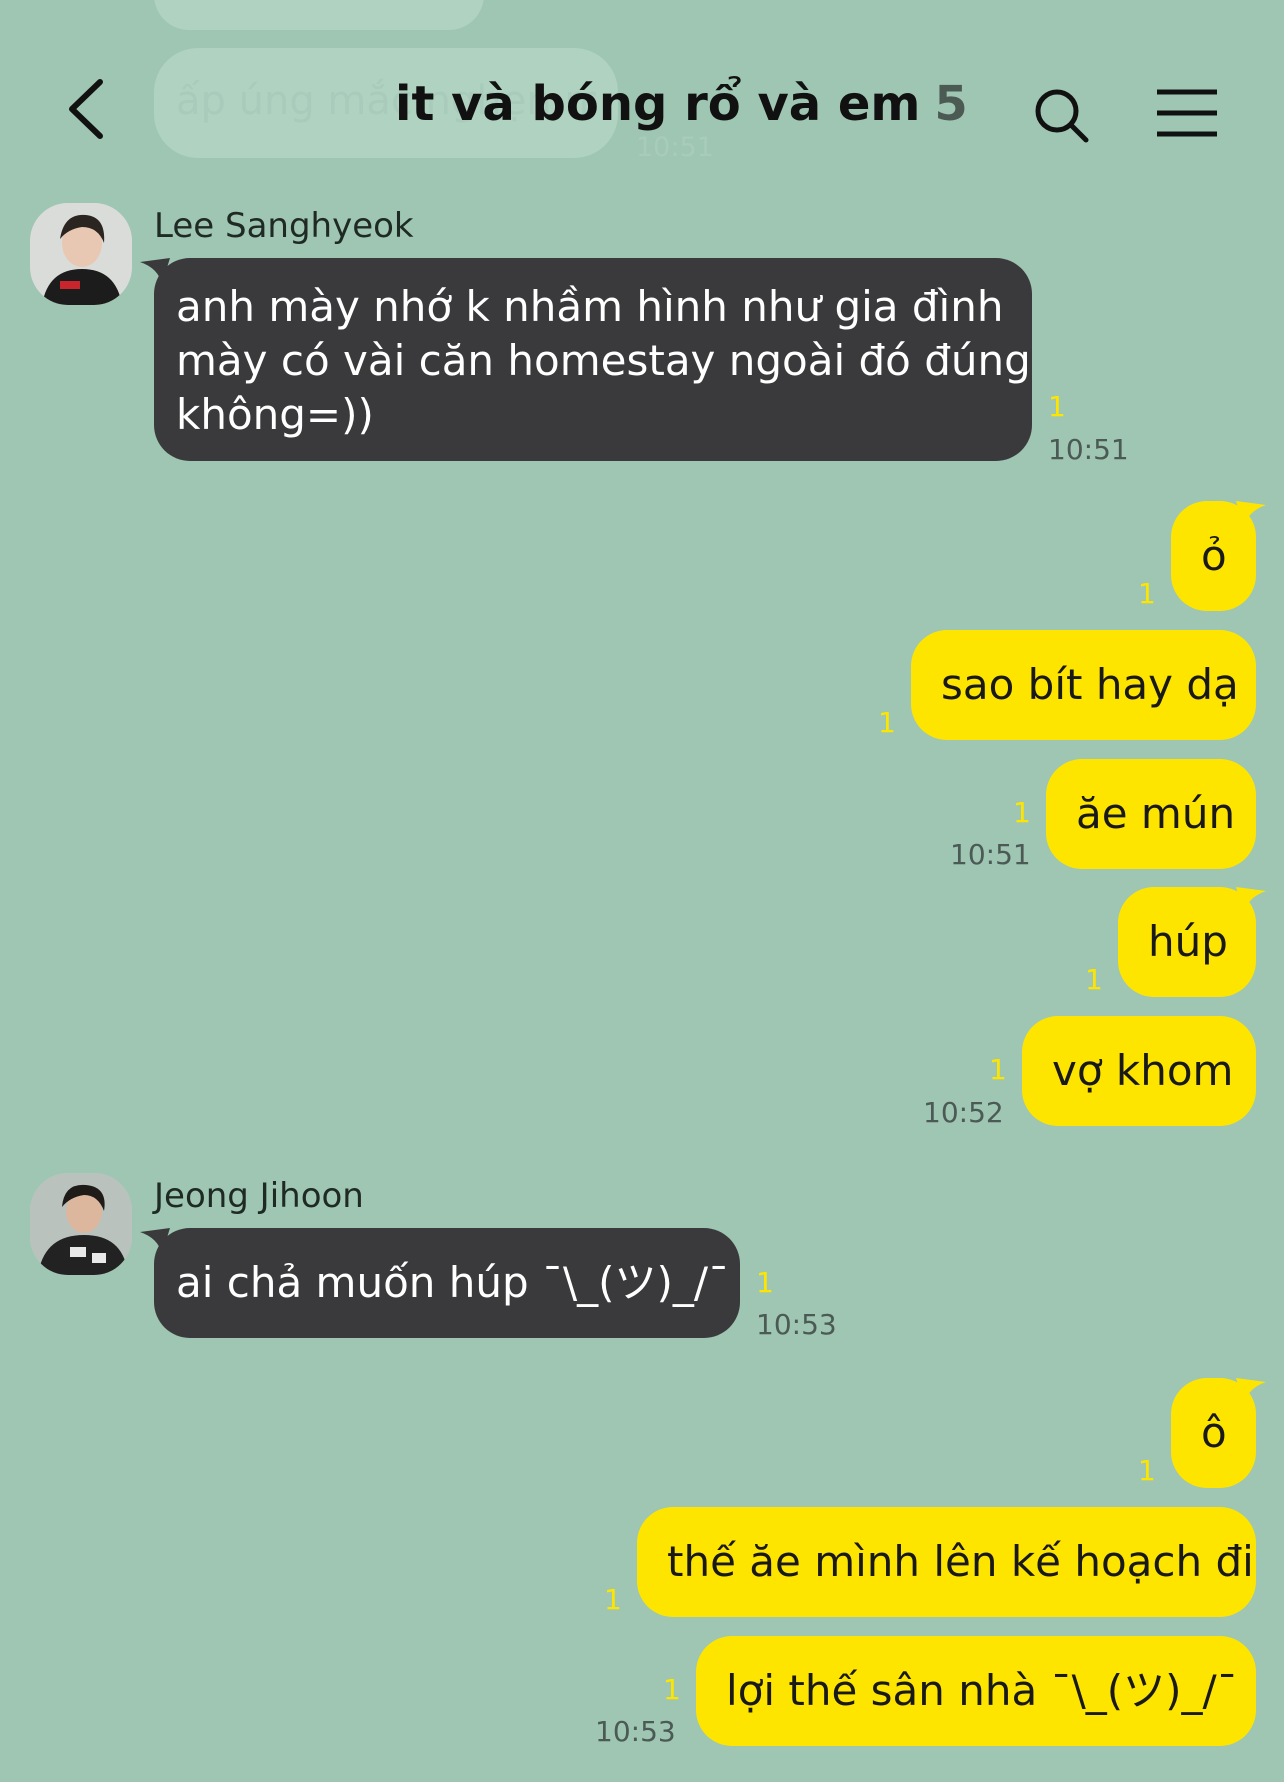 This screenshot has height=1782, width=1284. I want to click on message-bubble: ăe mún, so click(1151, 814).